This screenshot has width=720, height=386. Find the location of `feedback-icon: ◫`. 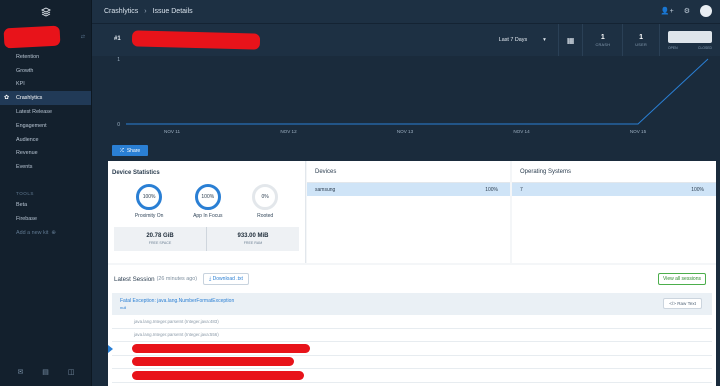

feedback-icon: ◫ is located at coordinates (71, 372).